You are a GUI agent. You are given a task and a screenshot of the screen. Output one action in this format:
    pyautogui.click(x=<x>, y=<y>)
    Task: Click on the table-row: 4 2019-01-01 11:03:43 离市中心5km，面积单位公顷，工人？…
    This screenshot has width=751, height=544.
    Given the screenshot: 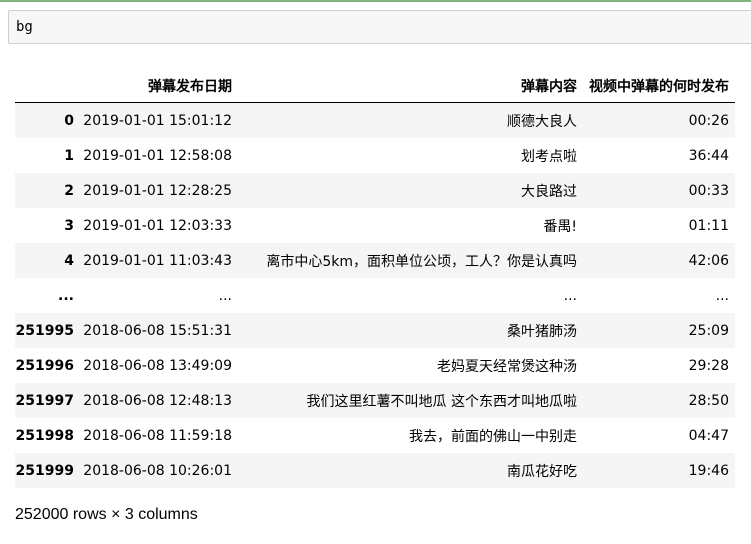 What is the action you would take?
    pyautogui.click(x=375, y=260)
    